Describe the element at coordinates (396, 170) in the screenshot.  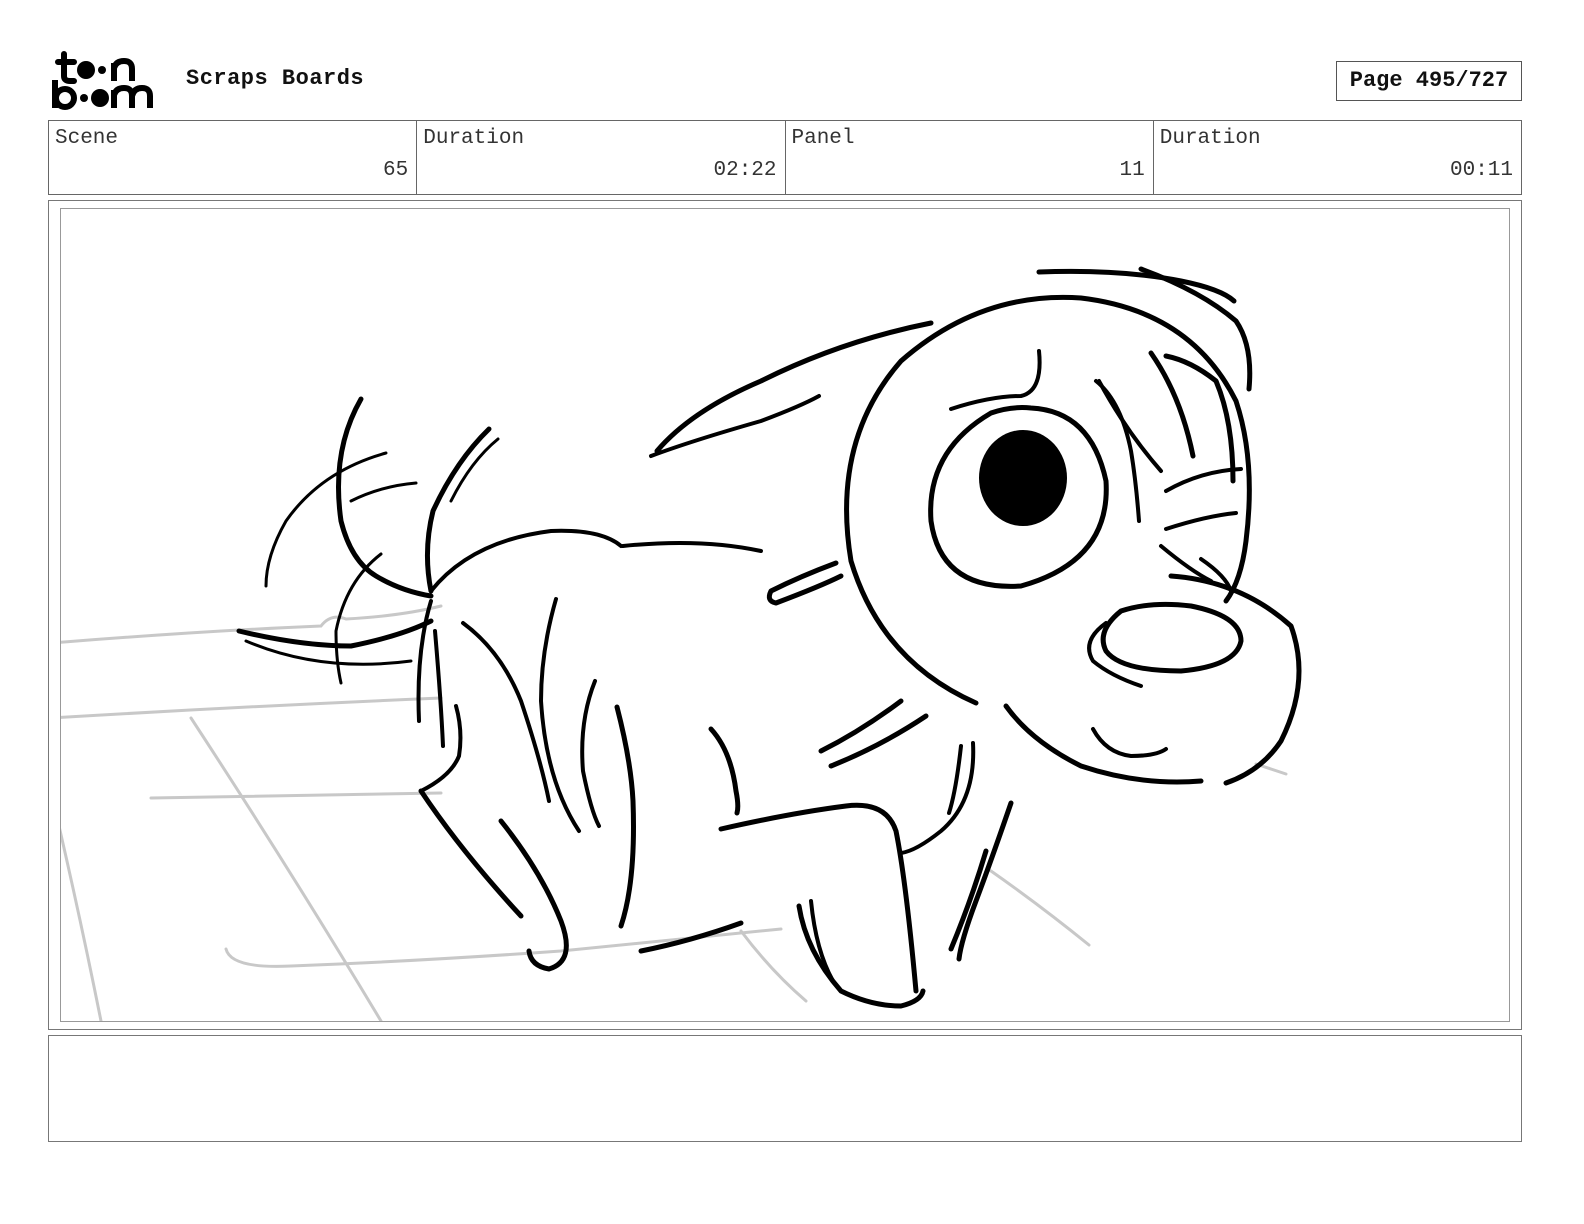
I see `scene-value: 65` at that location.